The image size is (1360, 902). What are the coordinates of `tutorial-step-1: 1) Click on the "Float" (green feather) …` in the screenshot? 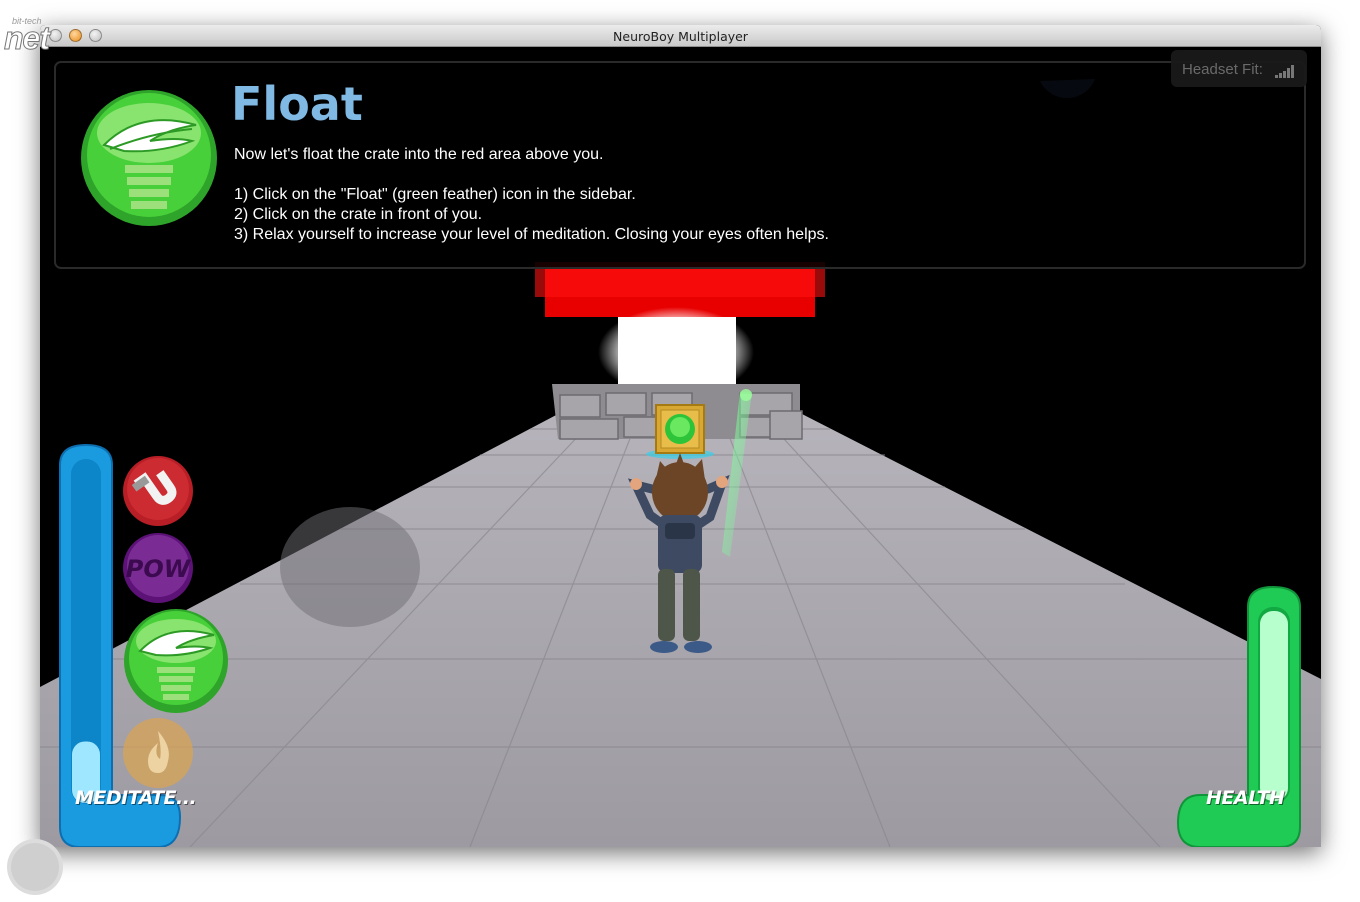 It's located at (435, 194).